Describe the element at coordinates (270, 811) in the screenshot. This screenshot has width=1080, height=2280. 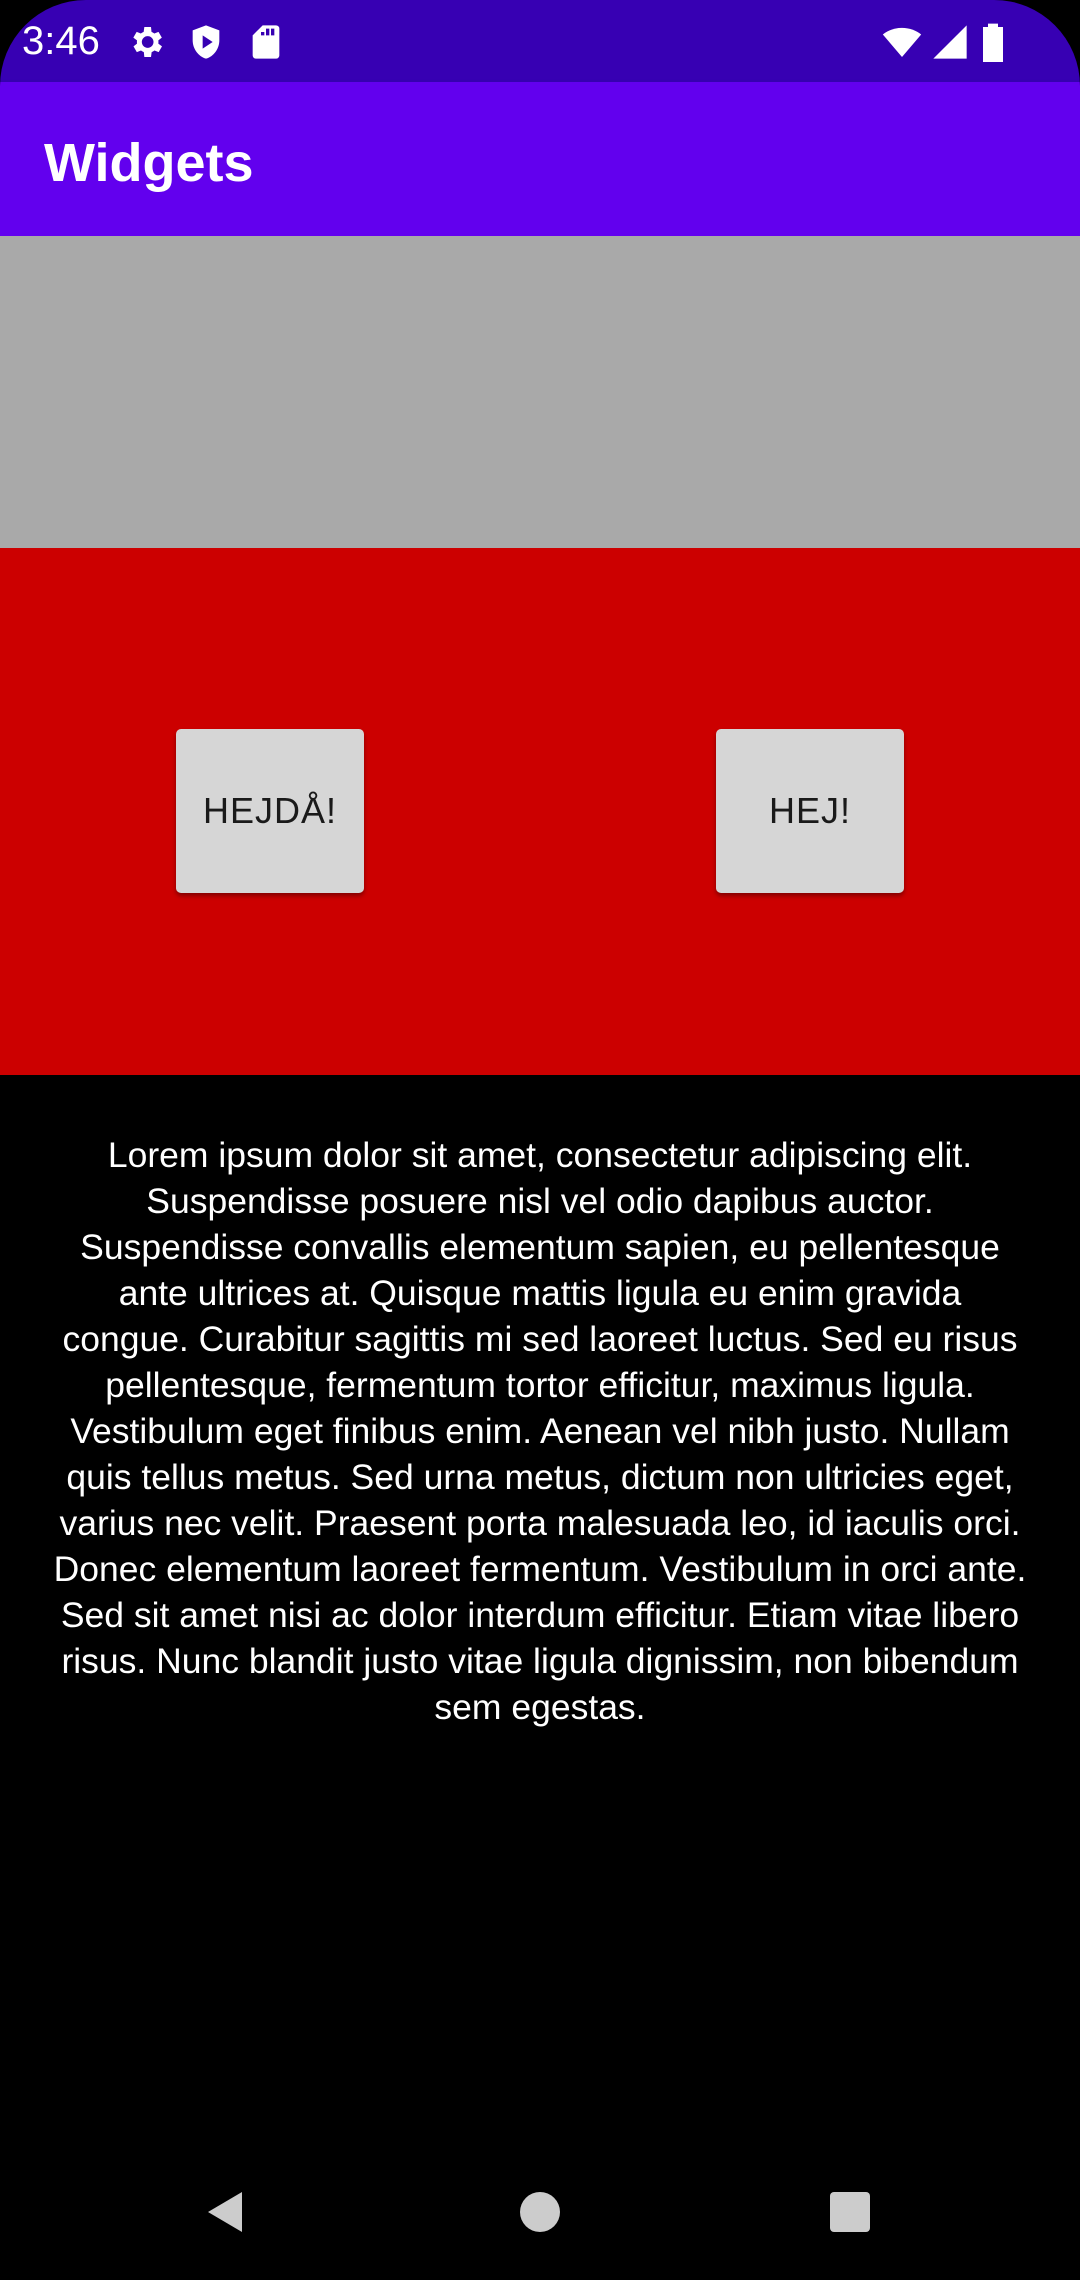
I see `hejda-button: HEJDÅ!` at that location.